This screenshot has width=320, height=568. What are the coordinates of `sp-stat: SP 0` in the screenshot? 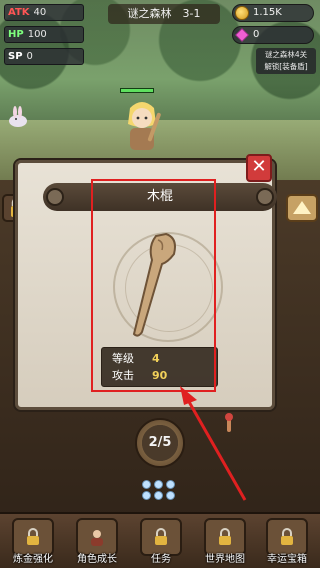 It's located at (44, 56).